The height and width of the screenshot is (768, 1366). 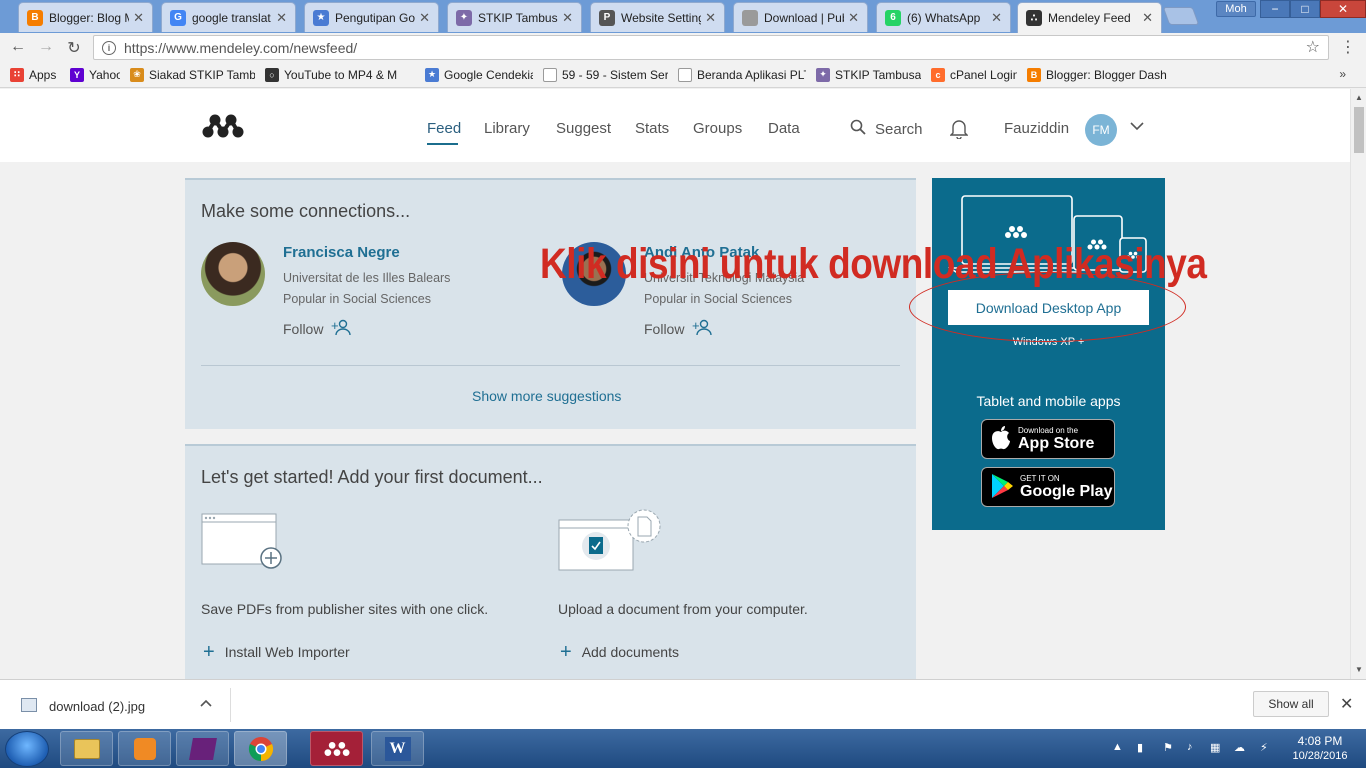 I want to click on page-scrollbar: ▲ ▼, so click(x=1358, y=384).